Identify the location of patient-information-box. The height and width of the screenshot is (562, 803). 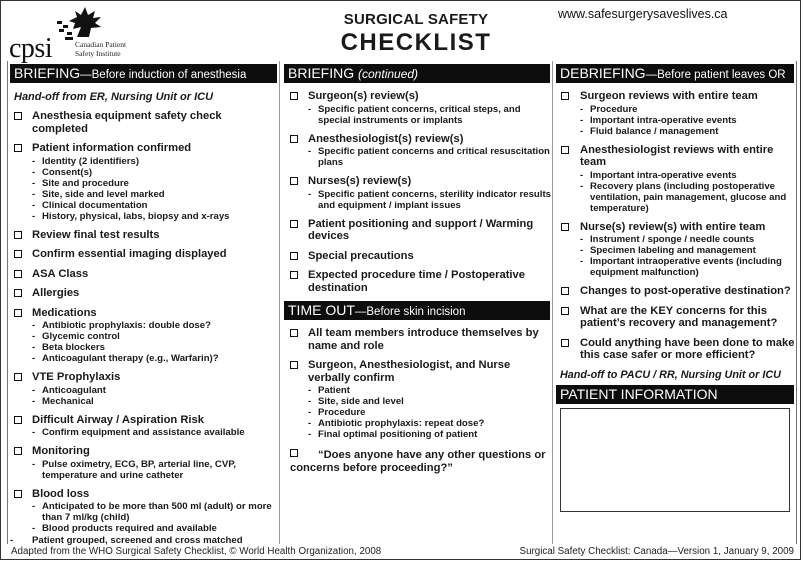
(675, 459).